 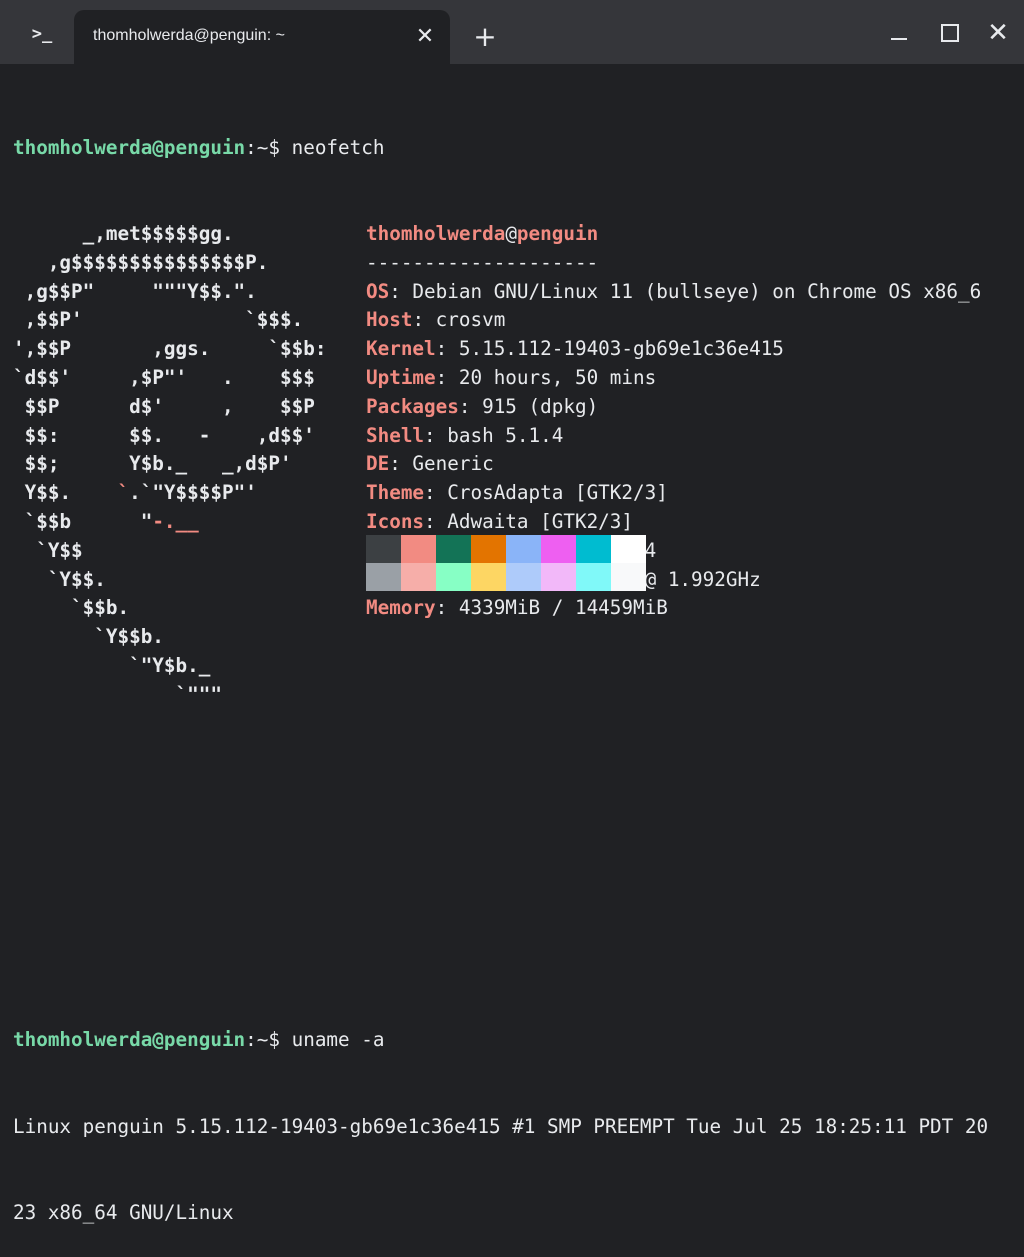 I want to click on prompt-line: thomholwerda@penguin:~$ neofetch, so click(x=513, y=148).